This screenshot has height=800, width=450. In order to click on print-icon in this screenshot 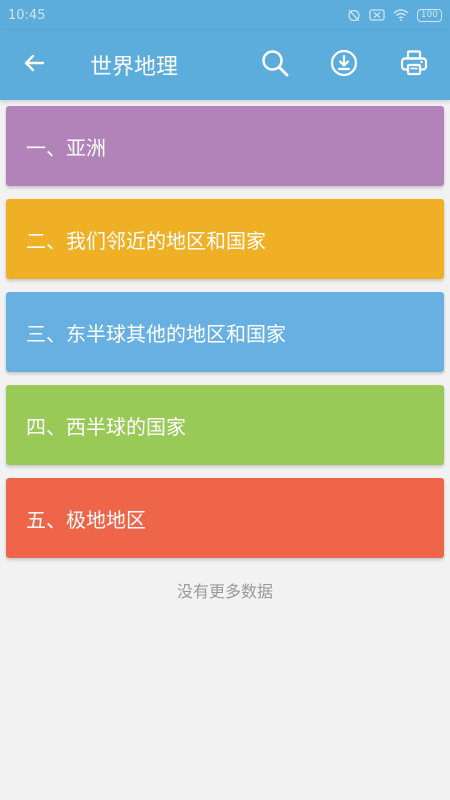, I will do `click(414, 65)`.